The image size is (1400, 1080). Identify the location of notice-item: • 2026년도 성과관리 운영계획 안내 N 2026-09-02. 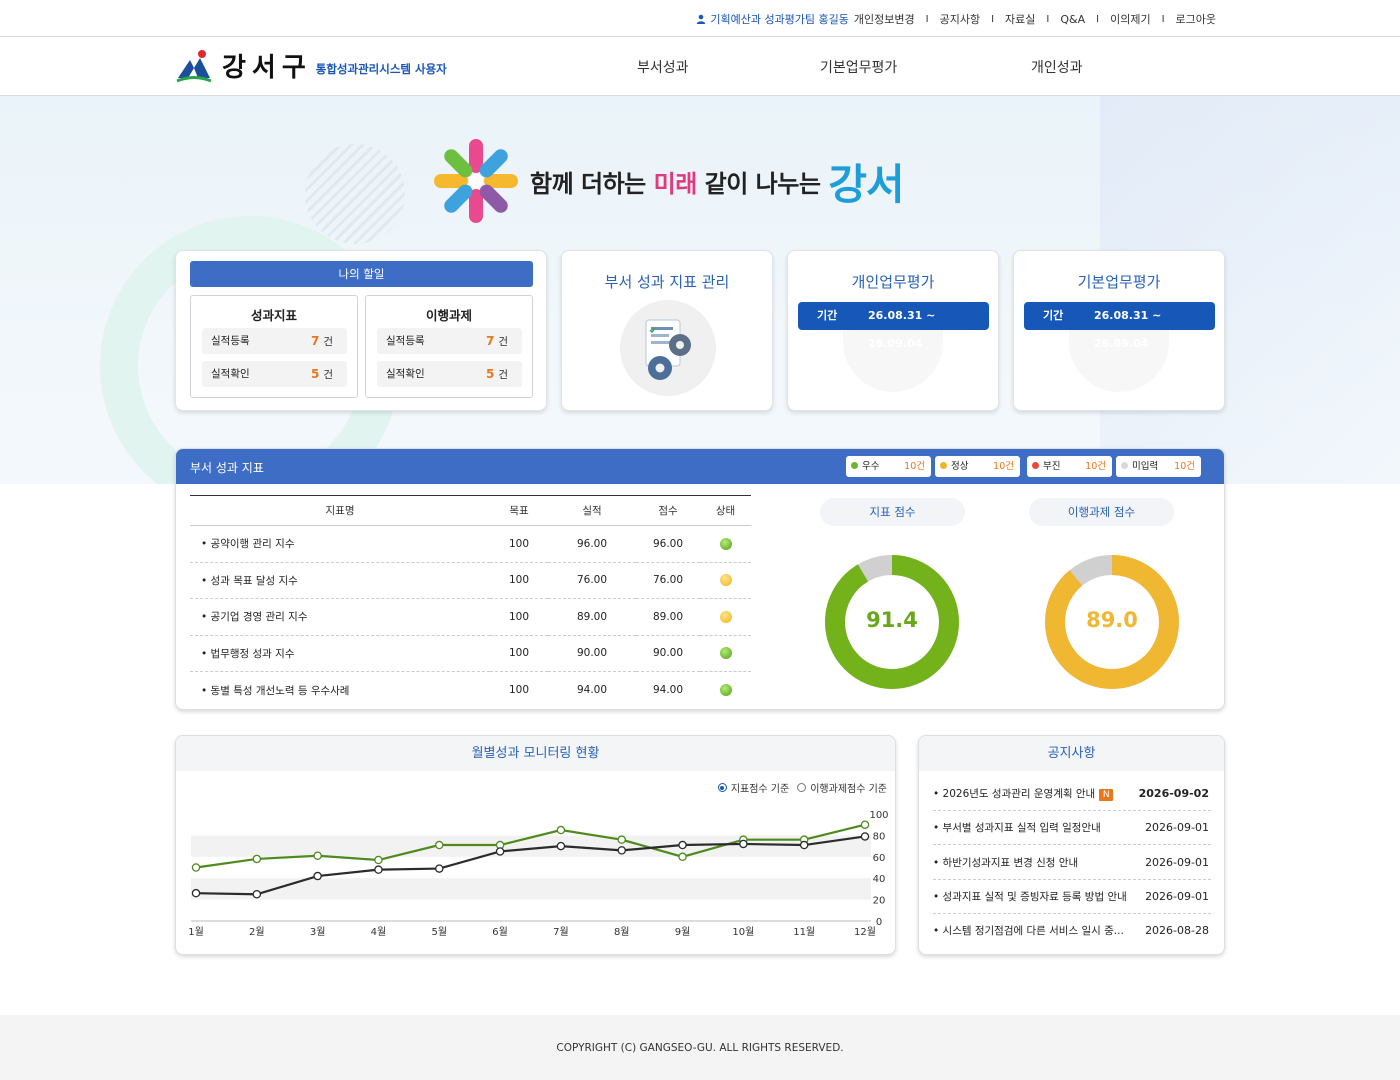
(1072, 794).